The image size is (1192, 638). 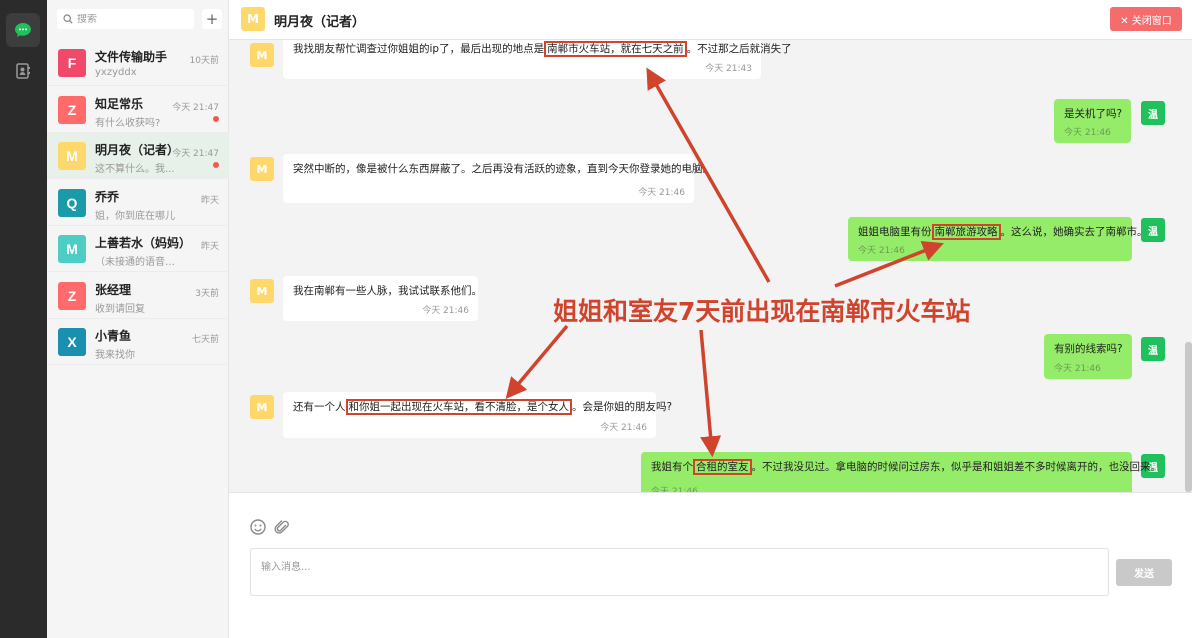 What do you see at coordinates (72, 63) in the screenshot?
I see `contact-avatar: F` at bounding box center [72, 63].